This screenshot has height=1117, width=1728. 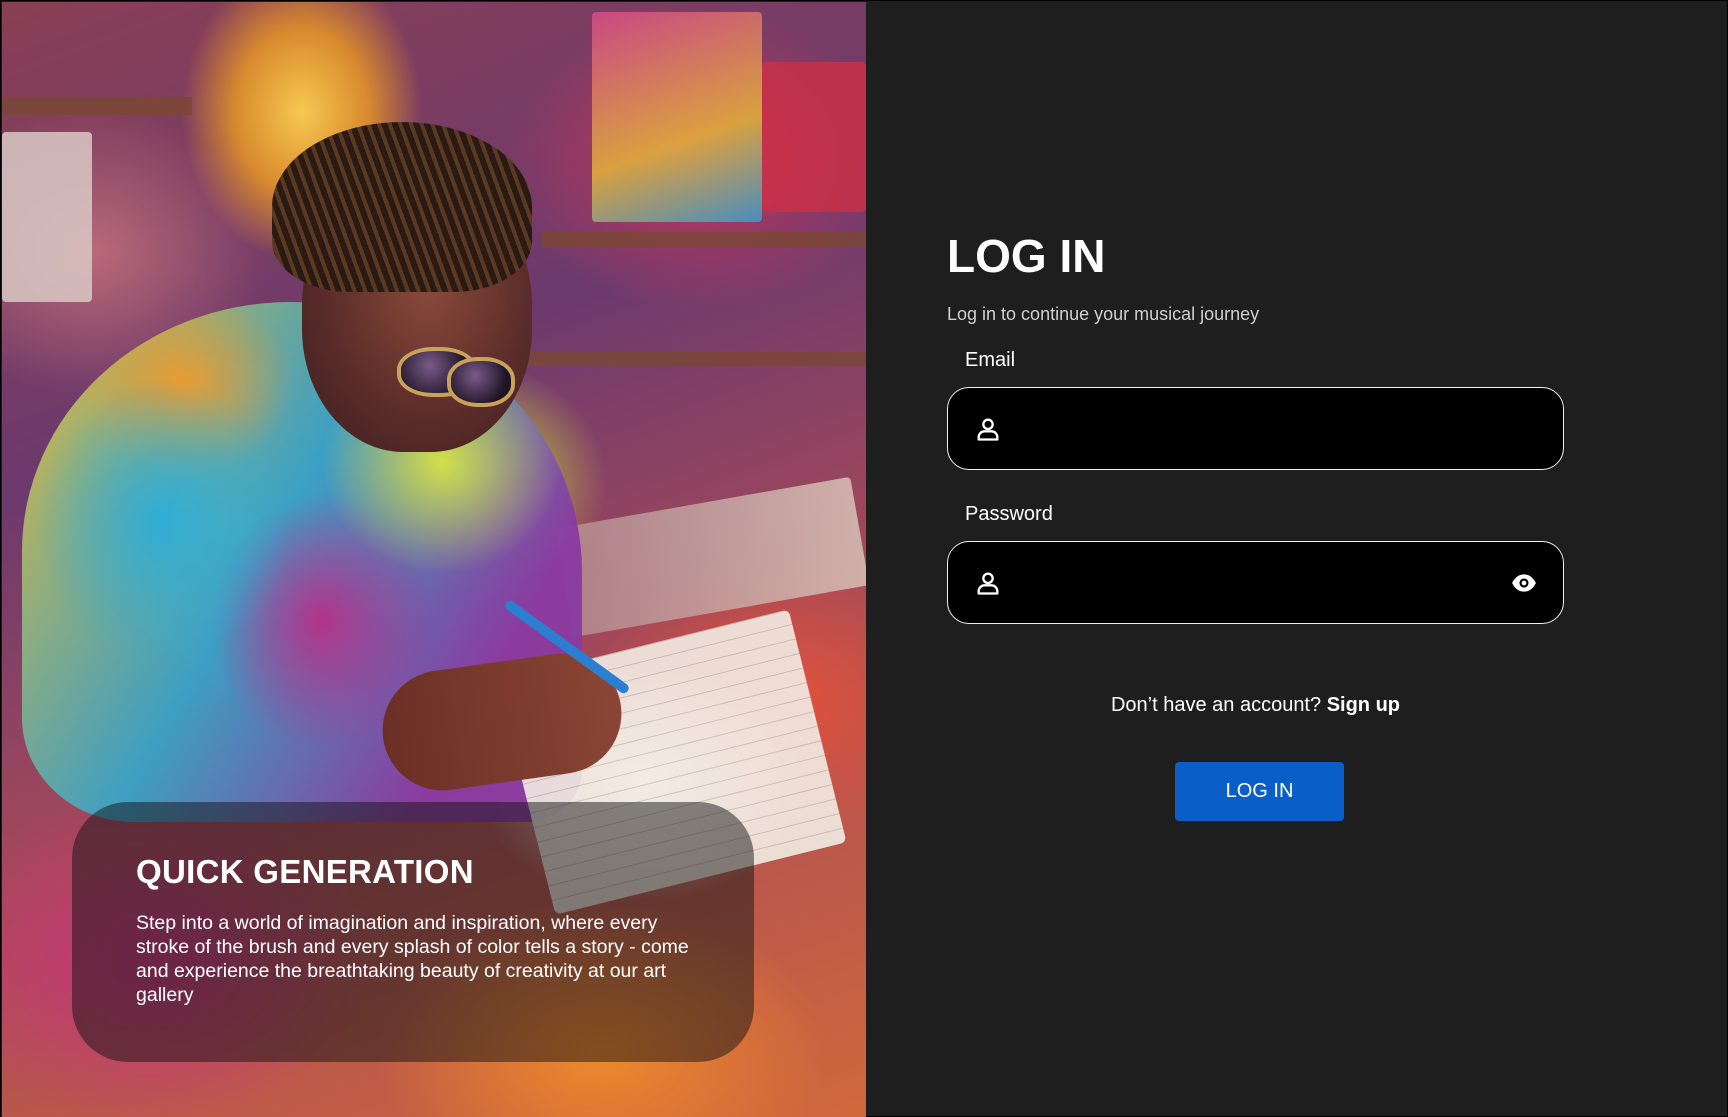 I want to click on hero-title: QUICK GENERATION, so click(x=305, y=871).